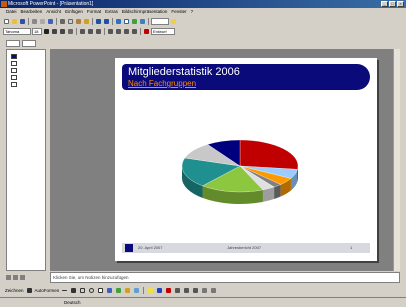 The height and width of the screenshot is (307, 406). Describe the element at coordinates (173, 21) in the screenshot. I see `help-button` at that location.